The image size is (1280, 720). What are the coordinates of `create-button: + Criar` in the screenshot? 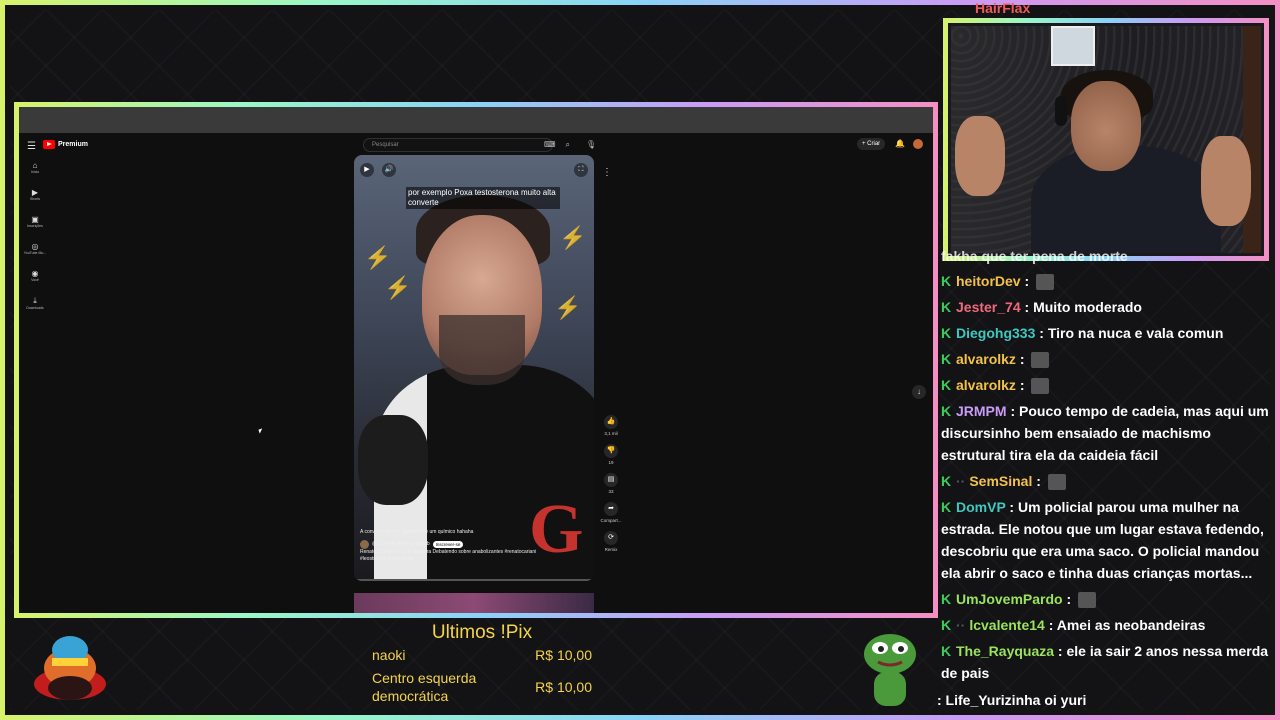 It's located at (871, 144).